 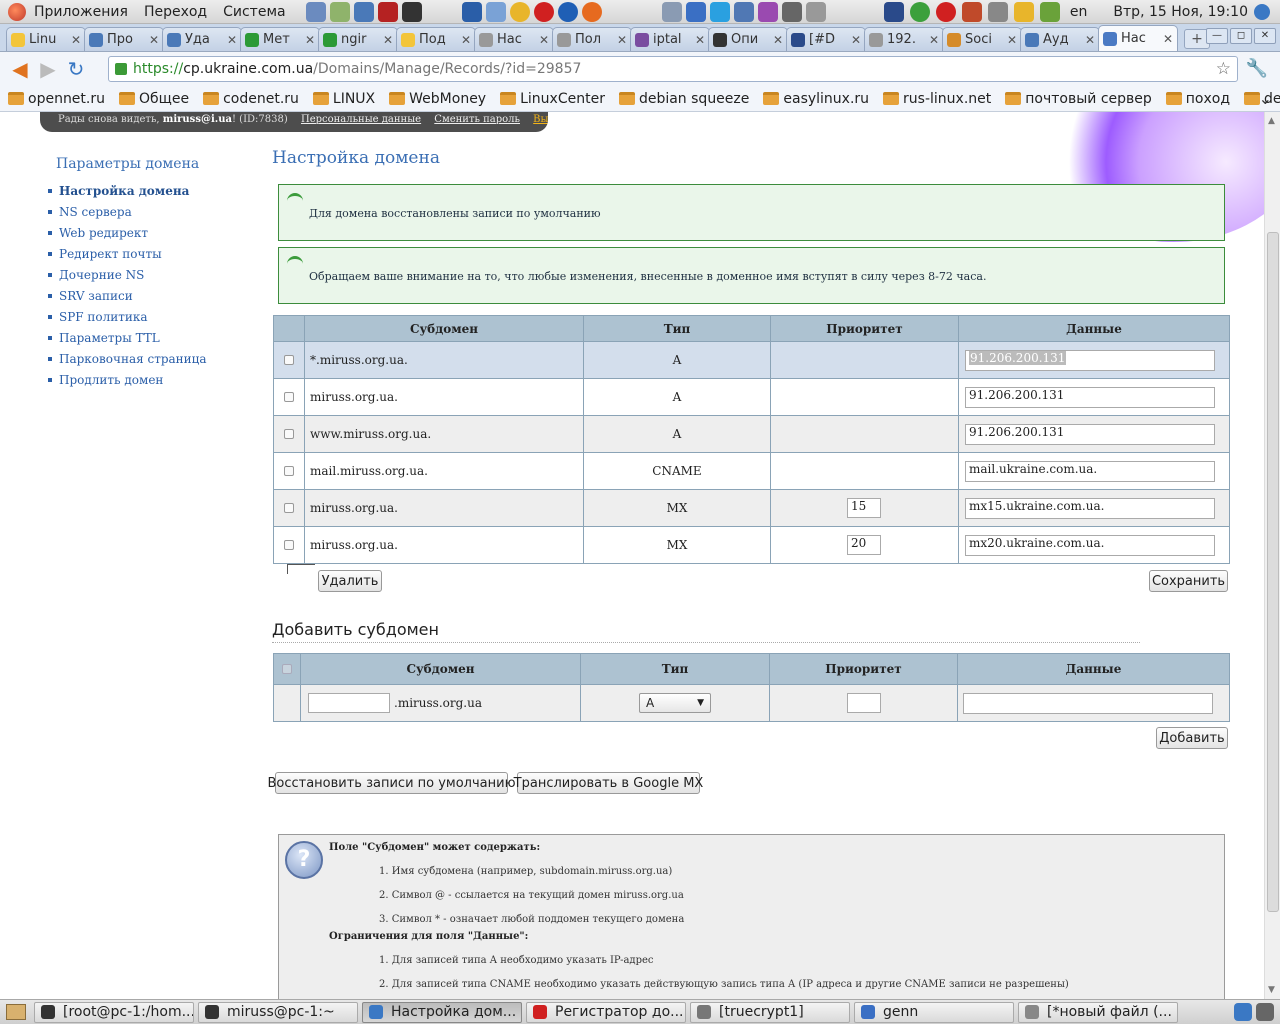 What do you see at coordinates (127, 232) in the screenshot?
I see `sidebar-item: Web редирект` at bounding box center [127, 232].